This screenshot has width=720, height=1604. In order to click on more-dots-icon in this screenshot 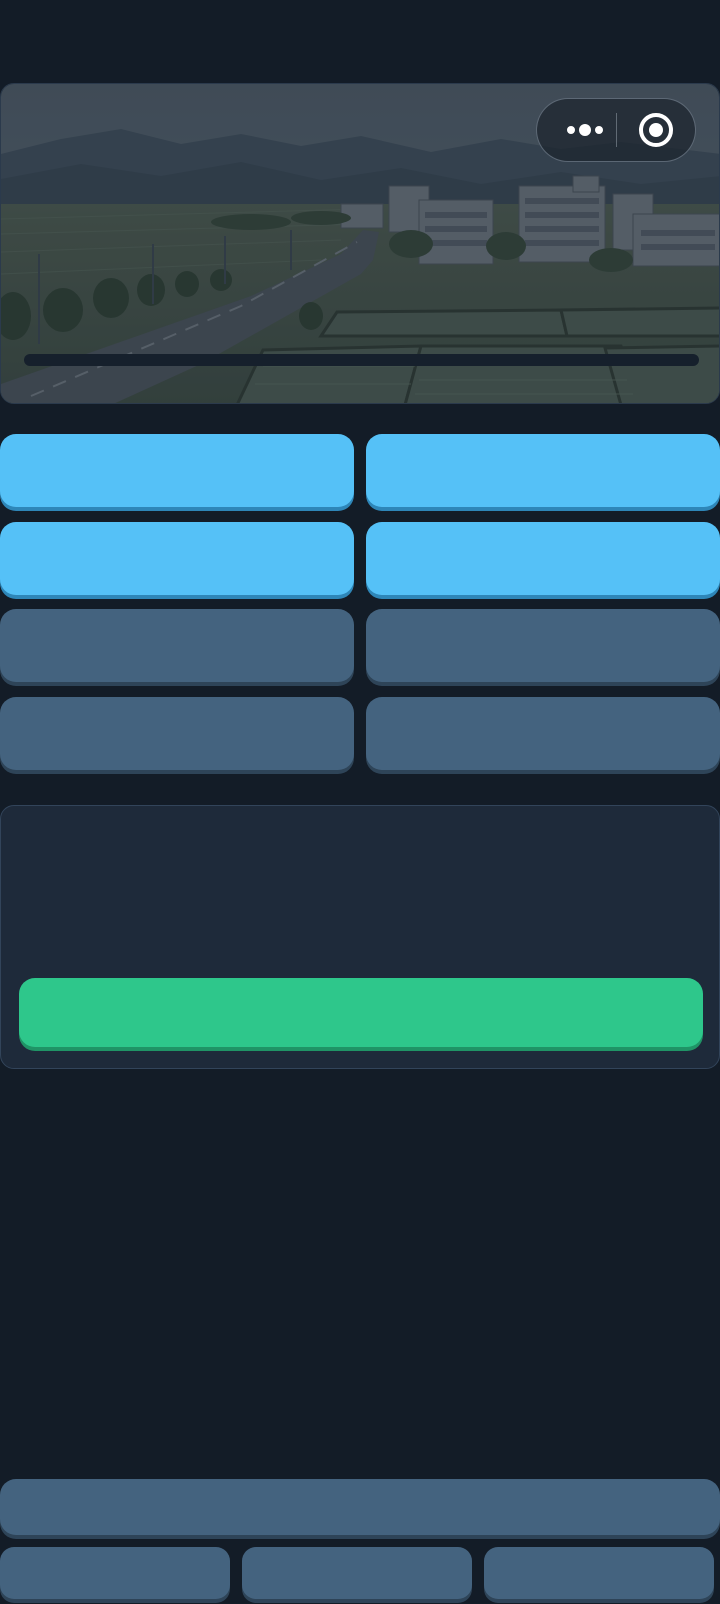, I will do `click(585, 130)`.